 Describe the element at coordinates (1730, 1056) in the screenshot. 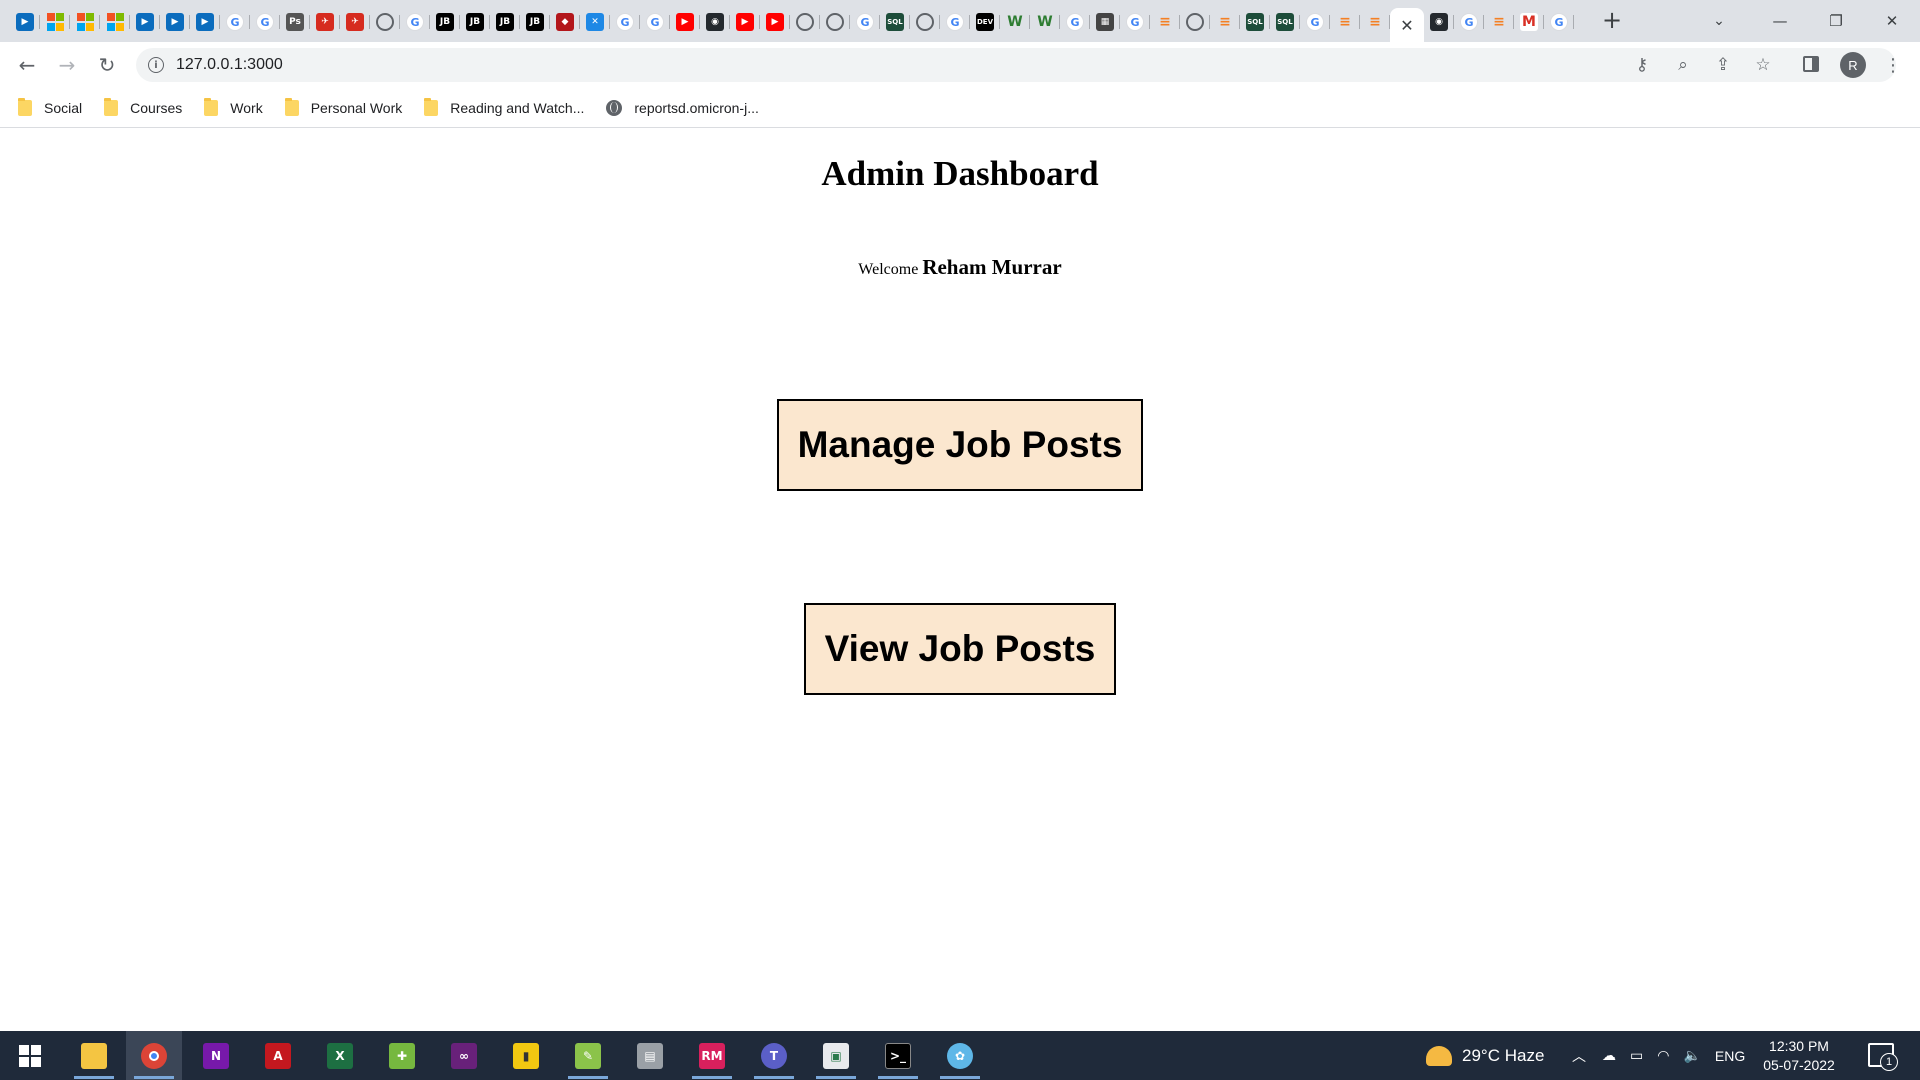

I see `language-indicator: ENG` at that location.